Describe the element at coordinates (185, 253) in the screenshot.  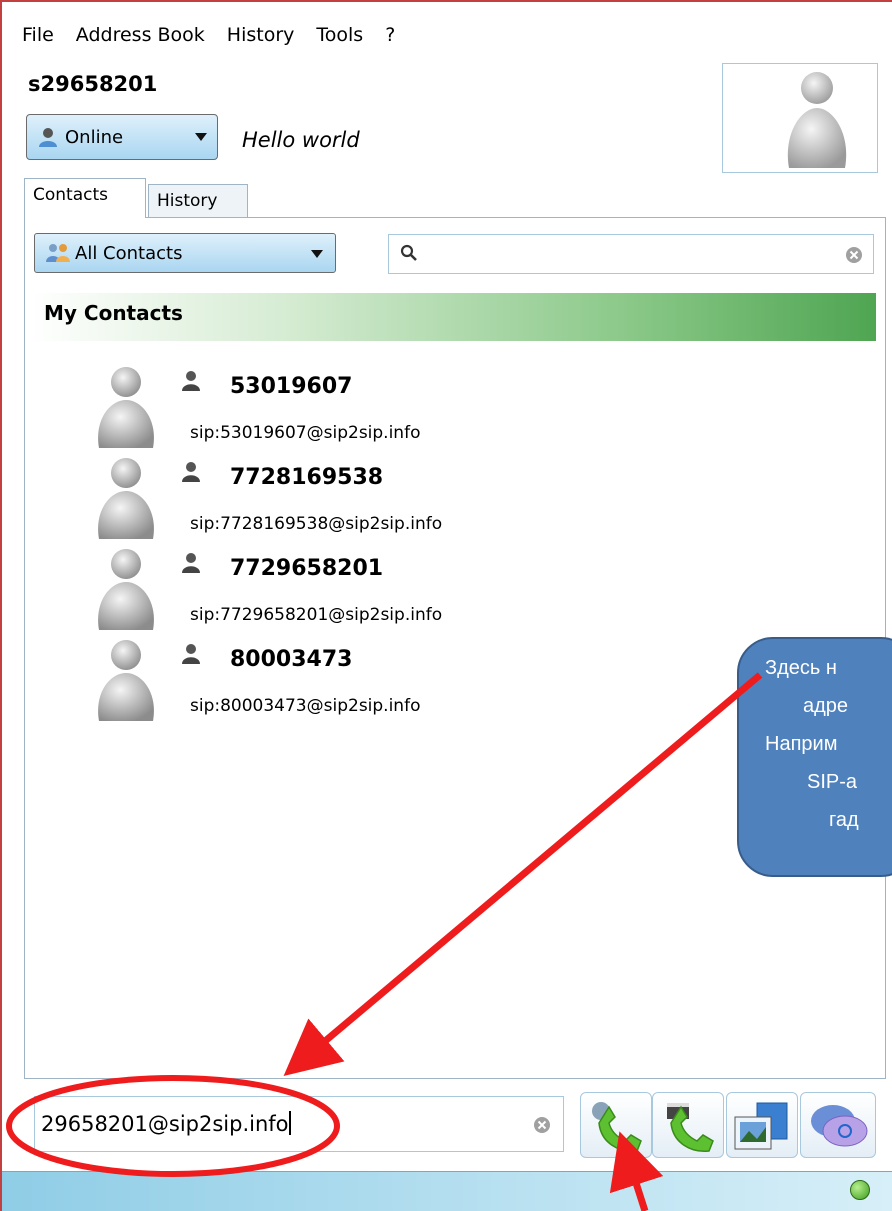
I see `contact-group-dropdown: All Contacts` at that location.